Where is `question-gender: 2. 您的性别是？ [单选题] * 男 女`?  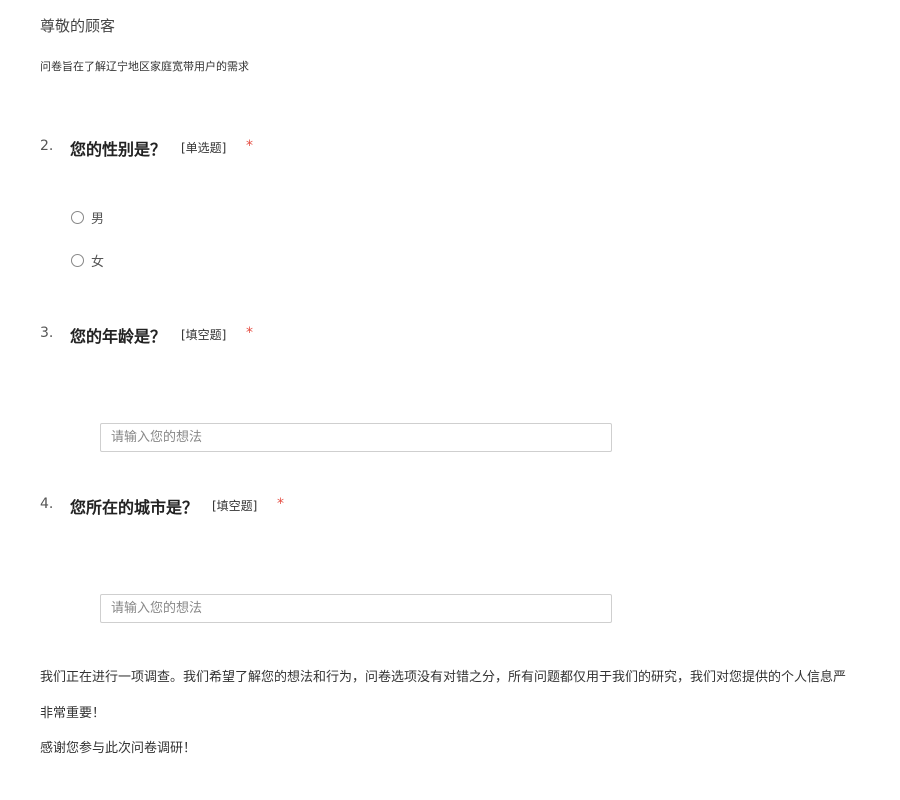
question-gender: 2. 您的性别是？ [单选题] * 男 女 is located at coordinates (340, 211).